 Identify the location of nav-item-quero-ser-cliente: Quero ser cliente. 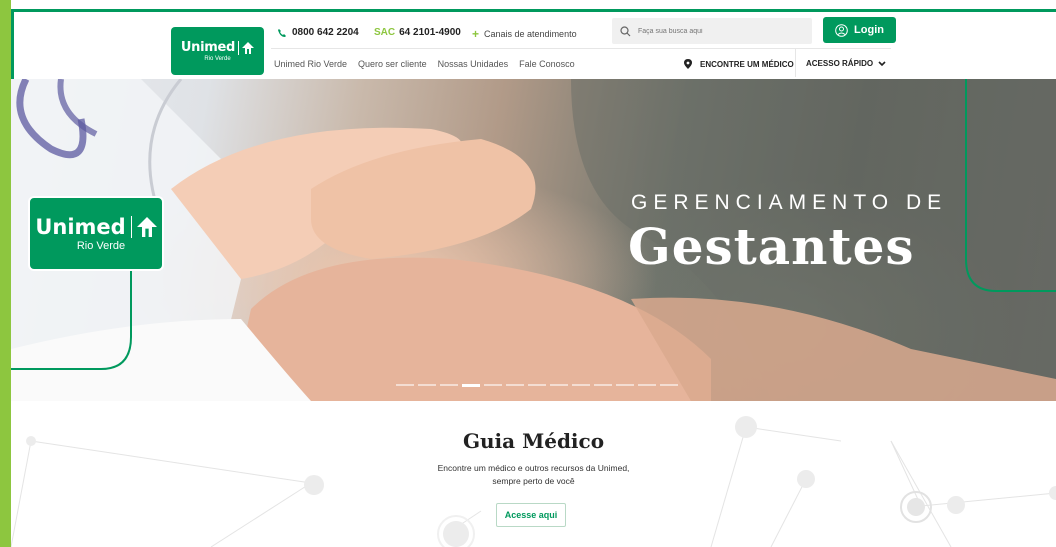
(392, 64).